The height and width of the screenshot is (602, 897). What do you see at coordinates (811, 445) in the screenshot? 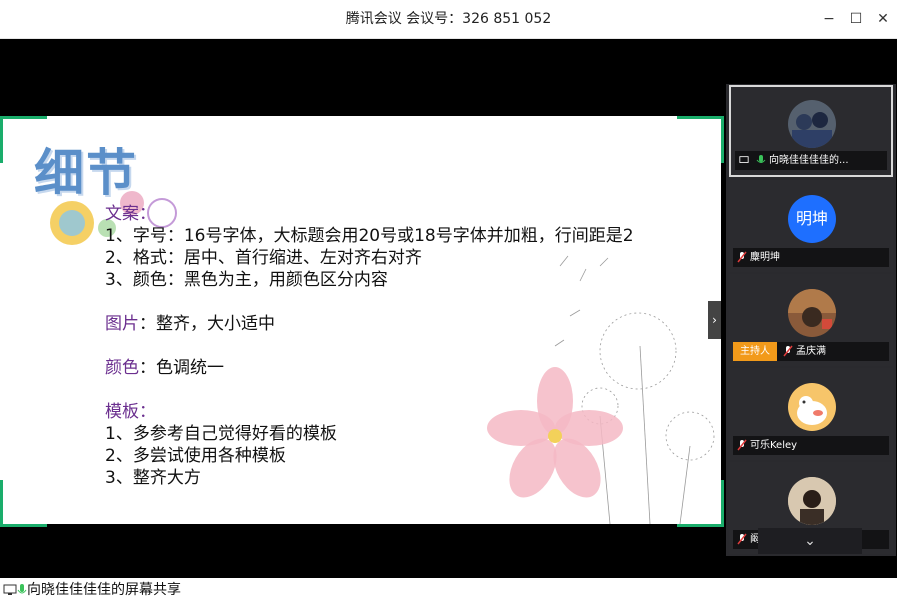
I see `participant-namebar: 可乐Keley` at bounding box center [811, 445].